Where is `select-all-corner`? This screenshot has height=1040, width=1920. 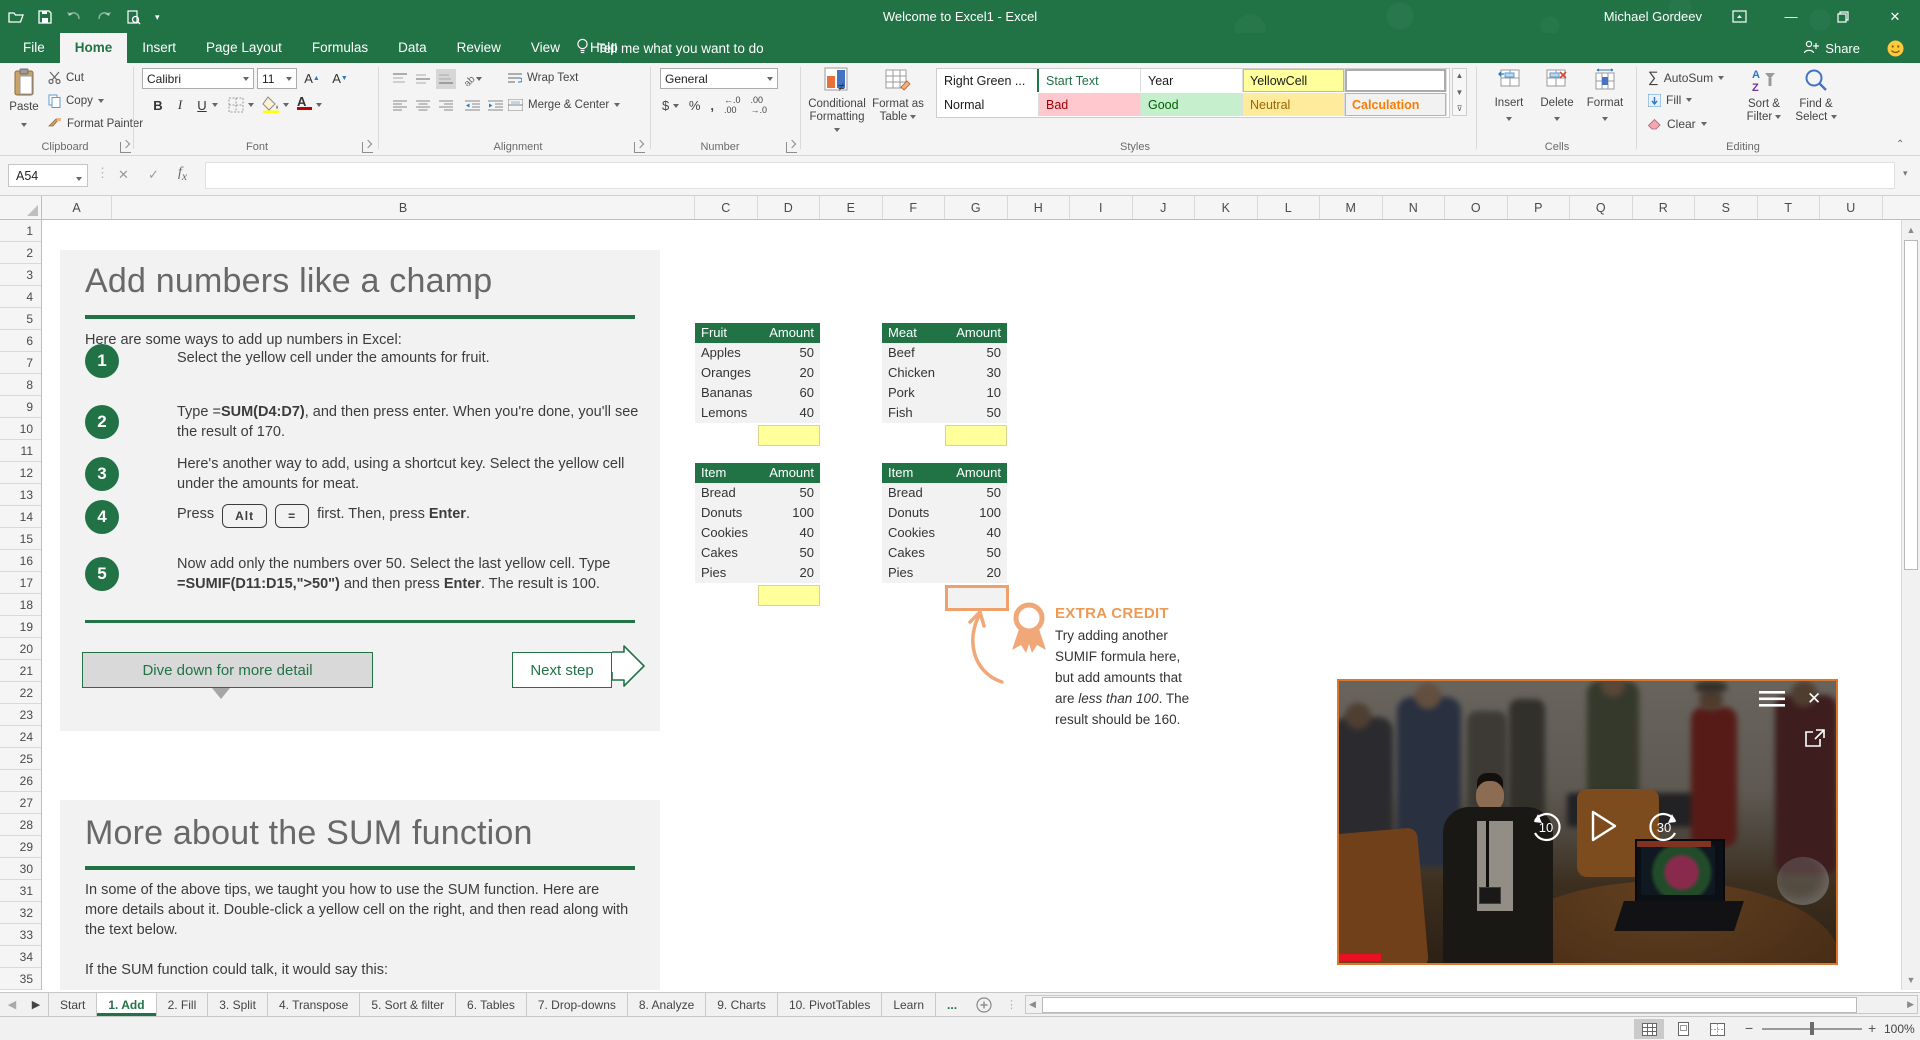
select-all-corner is located at coordinates (21, 207).